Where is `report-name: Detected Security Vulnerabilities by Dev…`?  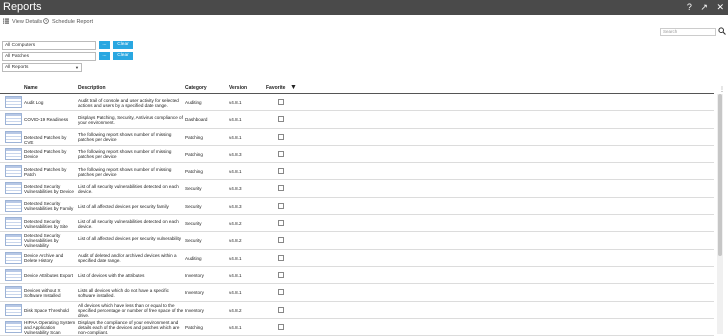
report-name: Detected Security Vulnerabilities by Dev… is located at coordinates (49, 188).